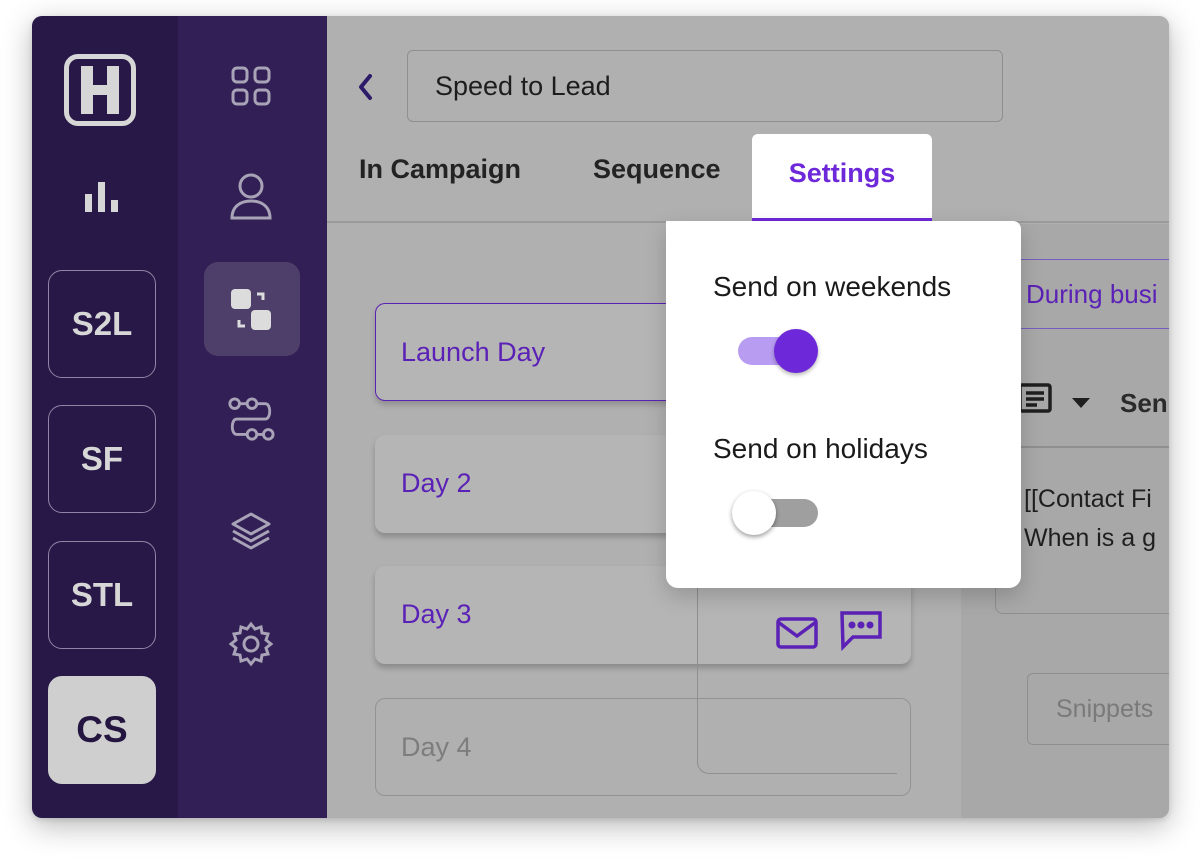  What do you see at coordinates (100, 90) in the screenshot?
I see `app-logo-icon` at bounding box center [100, 90].